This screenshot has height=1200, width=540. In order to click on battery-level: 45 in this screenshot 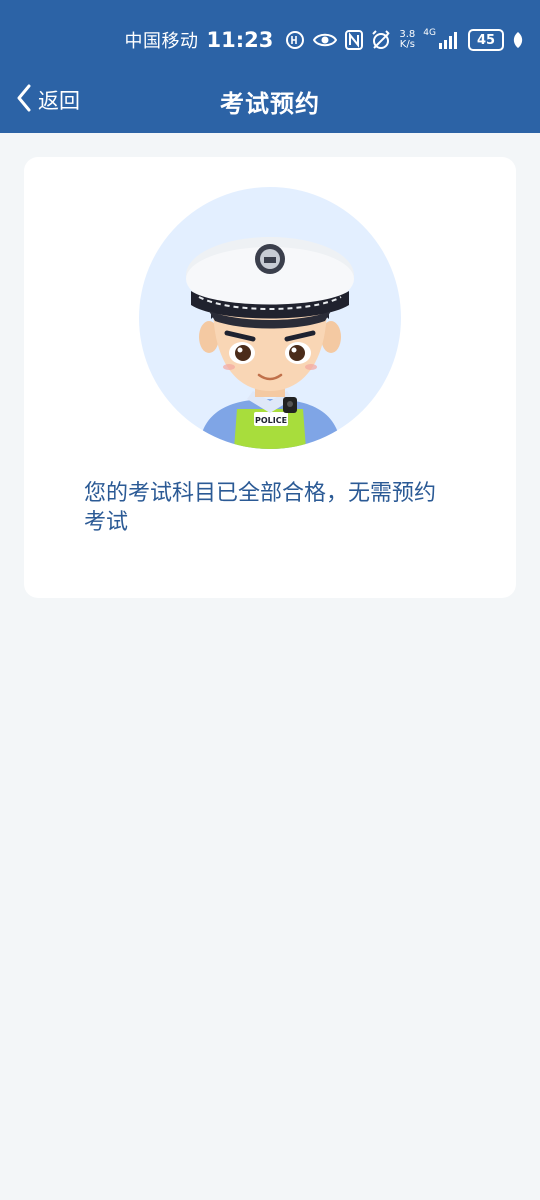, I will do `click(486, 40)`.